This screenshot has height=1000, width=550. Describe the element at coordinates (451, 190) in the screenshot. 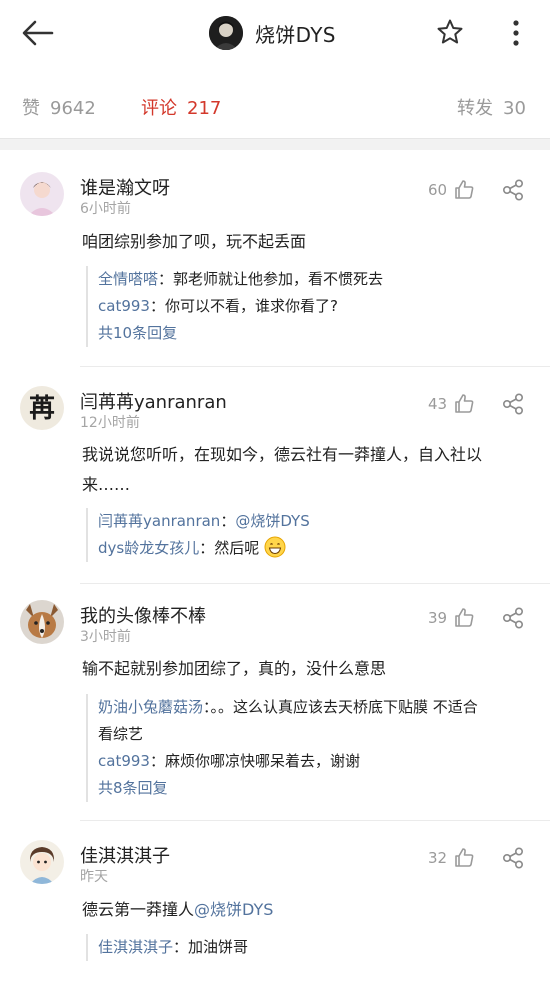

I see `like-button: 60` at that location.